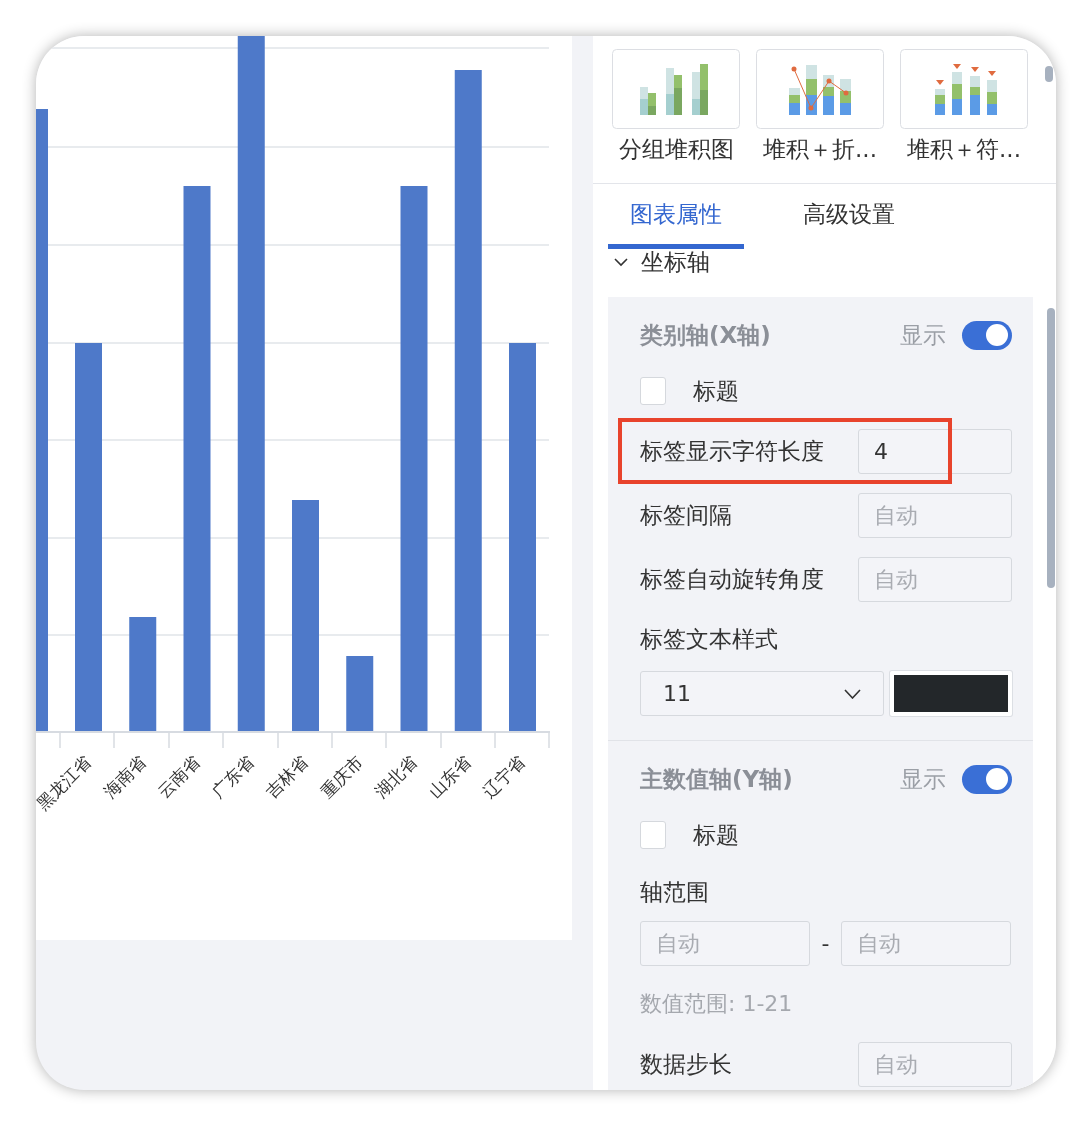  What do you see at coordinates (762, 693) in the screenshot?
I see `font-size-select: 11` at bounding box center [762, 693].